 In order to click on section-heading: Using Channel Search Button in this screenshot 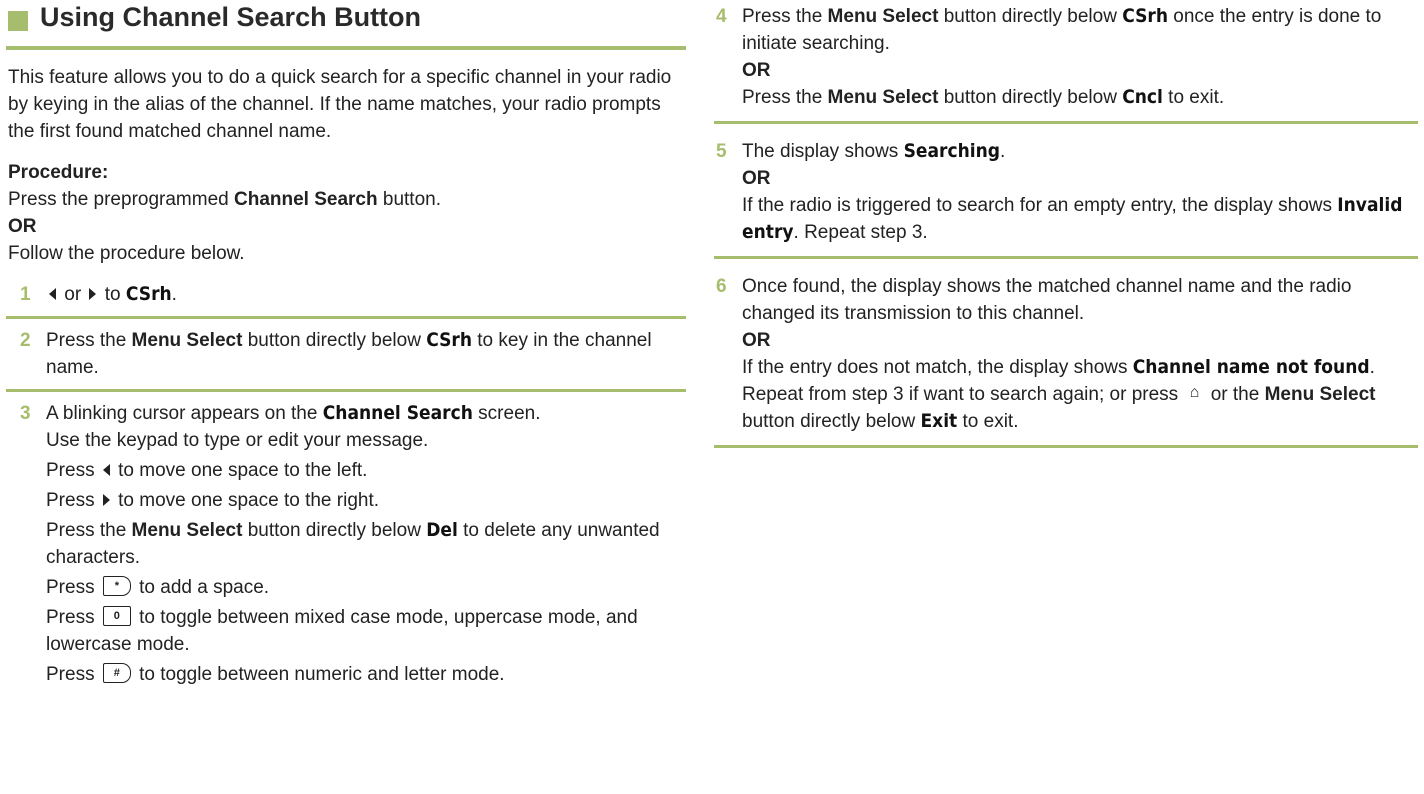, I will do `click(346, 25)`.